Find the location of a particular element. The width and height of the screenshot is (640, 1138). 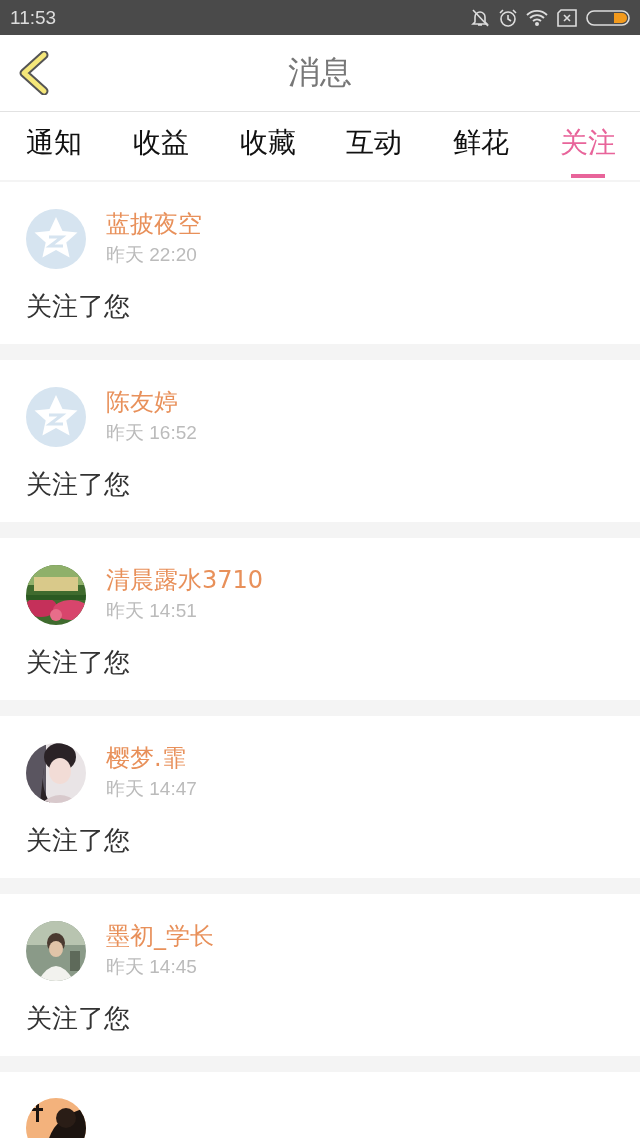

message-time: 昨天 14:47 is located at coordinates (151, 789).